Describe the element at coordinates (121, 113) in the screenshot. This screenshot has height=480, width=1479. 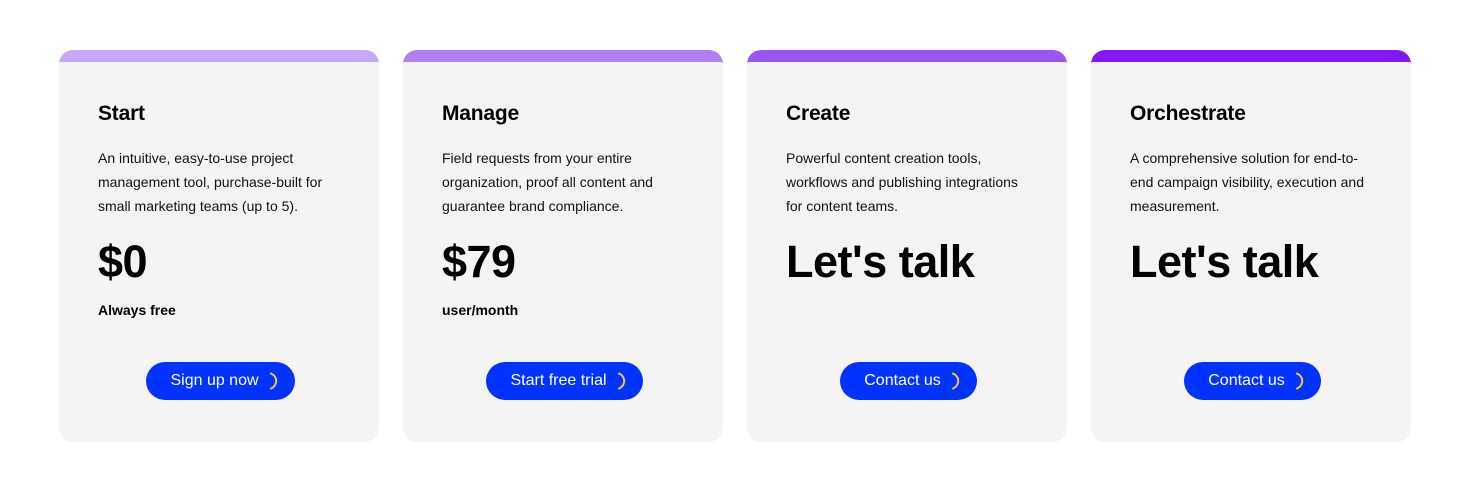
I see `plan-name: Start` at that location.